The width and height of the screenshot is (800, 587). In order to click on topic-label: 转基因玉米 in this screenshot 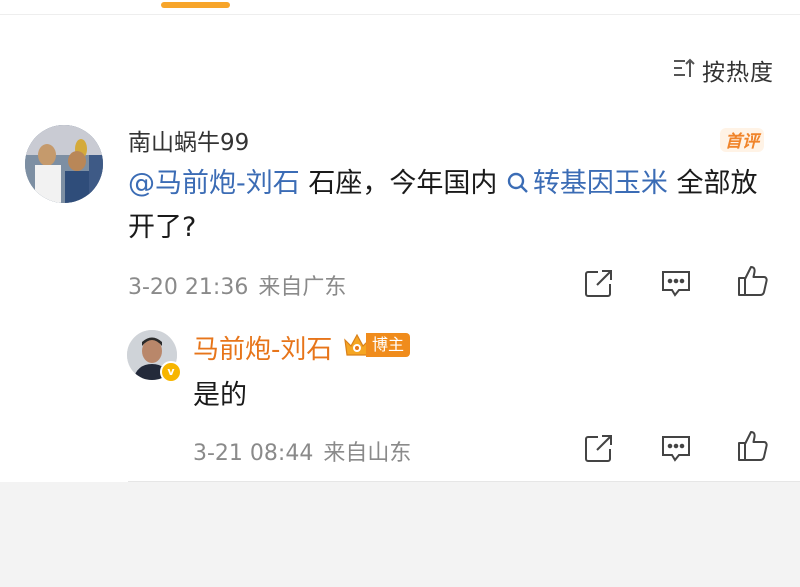, I will do `click(600, 183)`.